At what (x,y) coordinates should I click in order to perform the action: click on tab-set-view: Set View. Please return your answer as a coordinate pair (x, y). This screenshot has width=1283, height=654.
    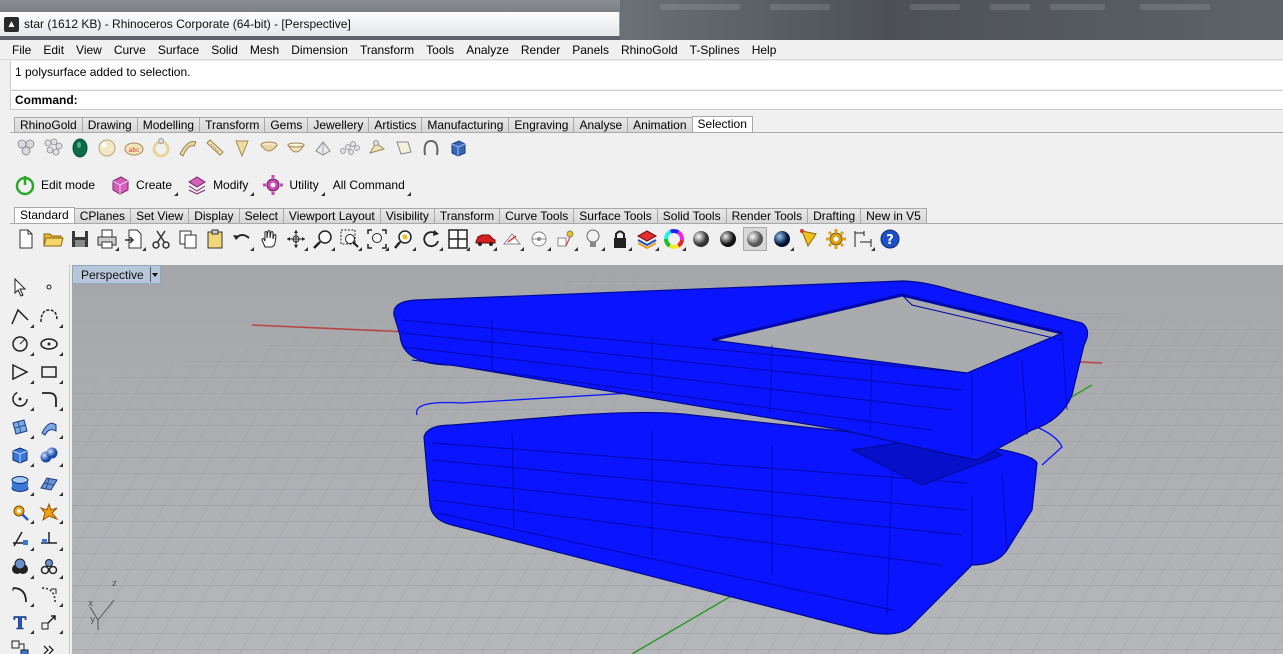
    Looking at the image, I should click on (160, 215).